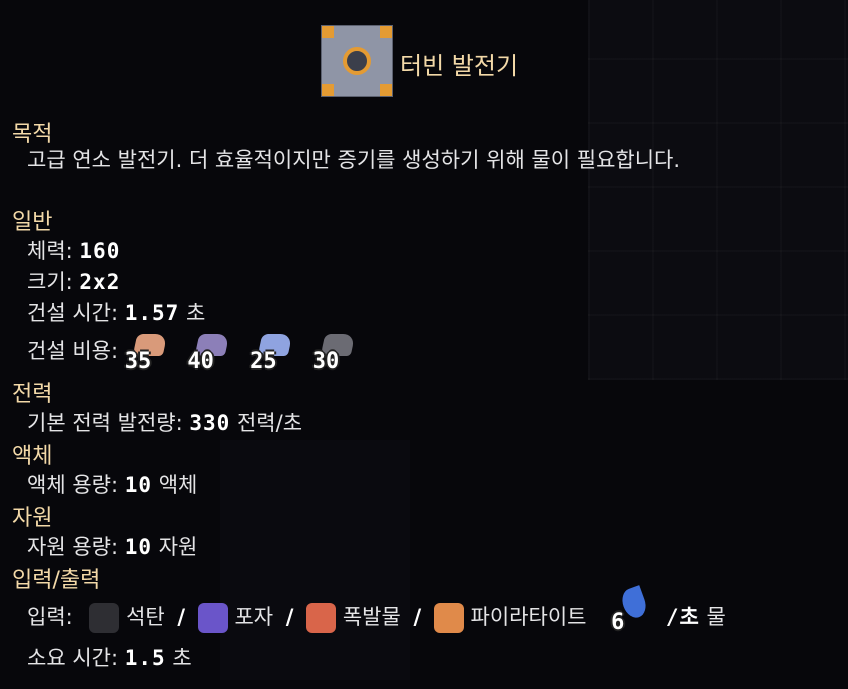 Image resolution: width=848 pixels, height=689 pixels. What do you see at coordinates (448, 618) in the screenshot?
I see `pyratite-icon` at bounding box center [448, 618].